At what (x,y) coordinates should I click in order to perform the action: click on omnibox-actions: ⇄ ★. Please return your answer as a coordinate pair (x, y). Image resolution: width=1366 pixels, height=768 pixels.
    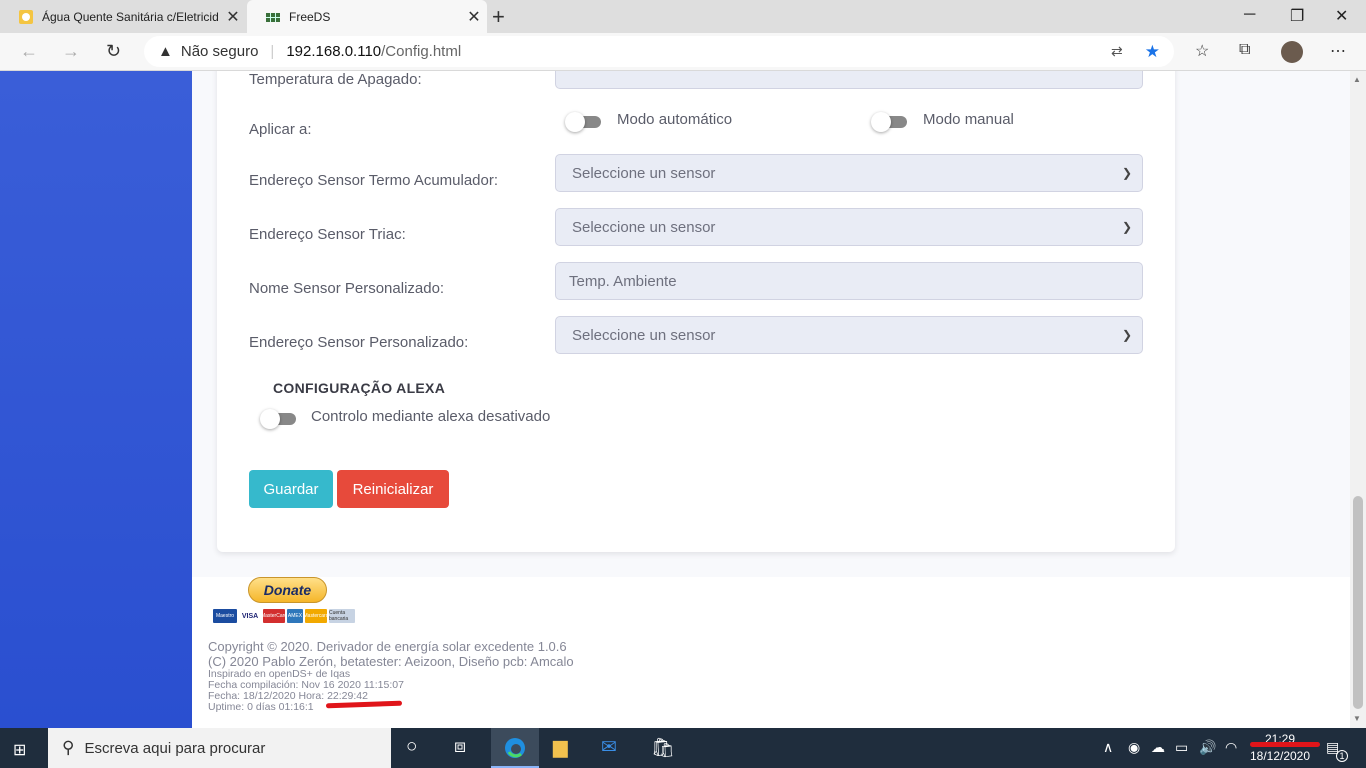
    Looking at the image, I should click on (1142, 51).